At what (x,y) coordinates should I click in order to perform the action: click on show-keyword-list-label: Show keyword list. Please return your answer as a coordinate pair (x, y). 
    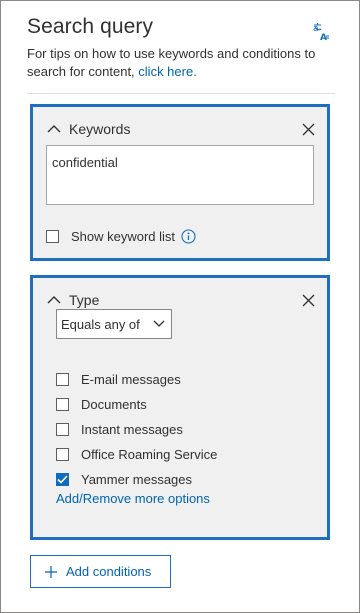
    Looking at the image, I should click on (123, 236).